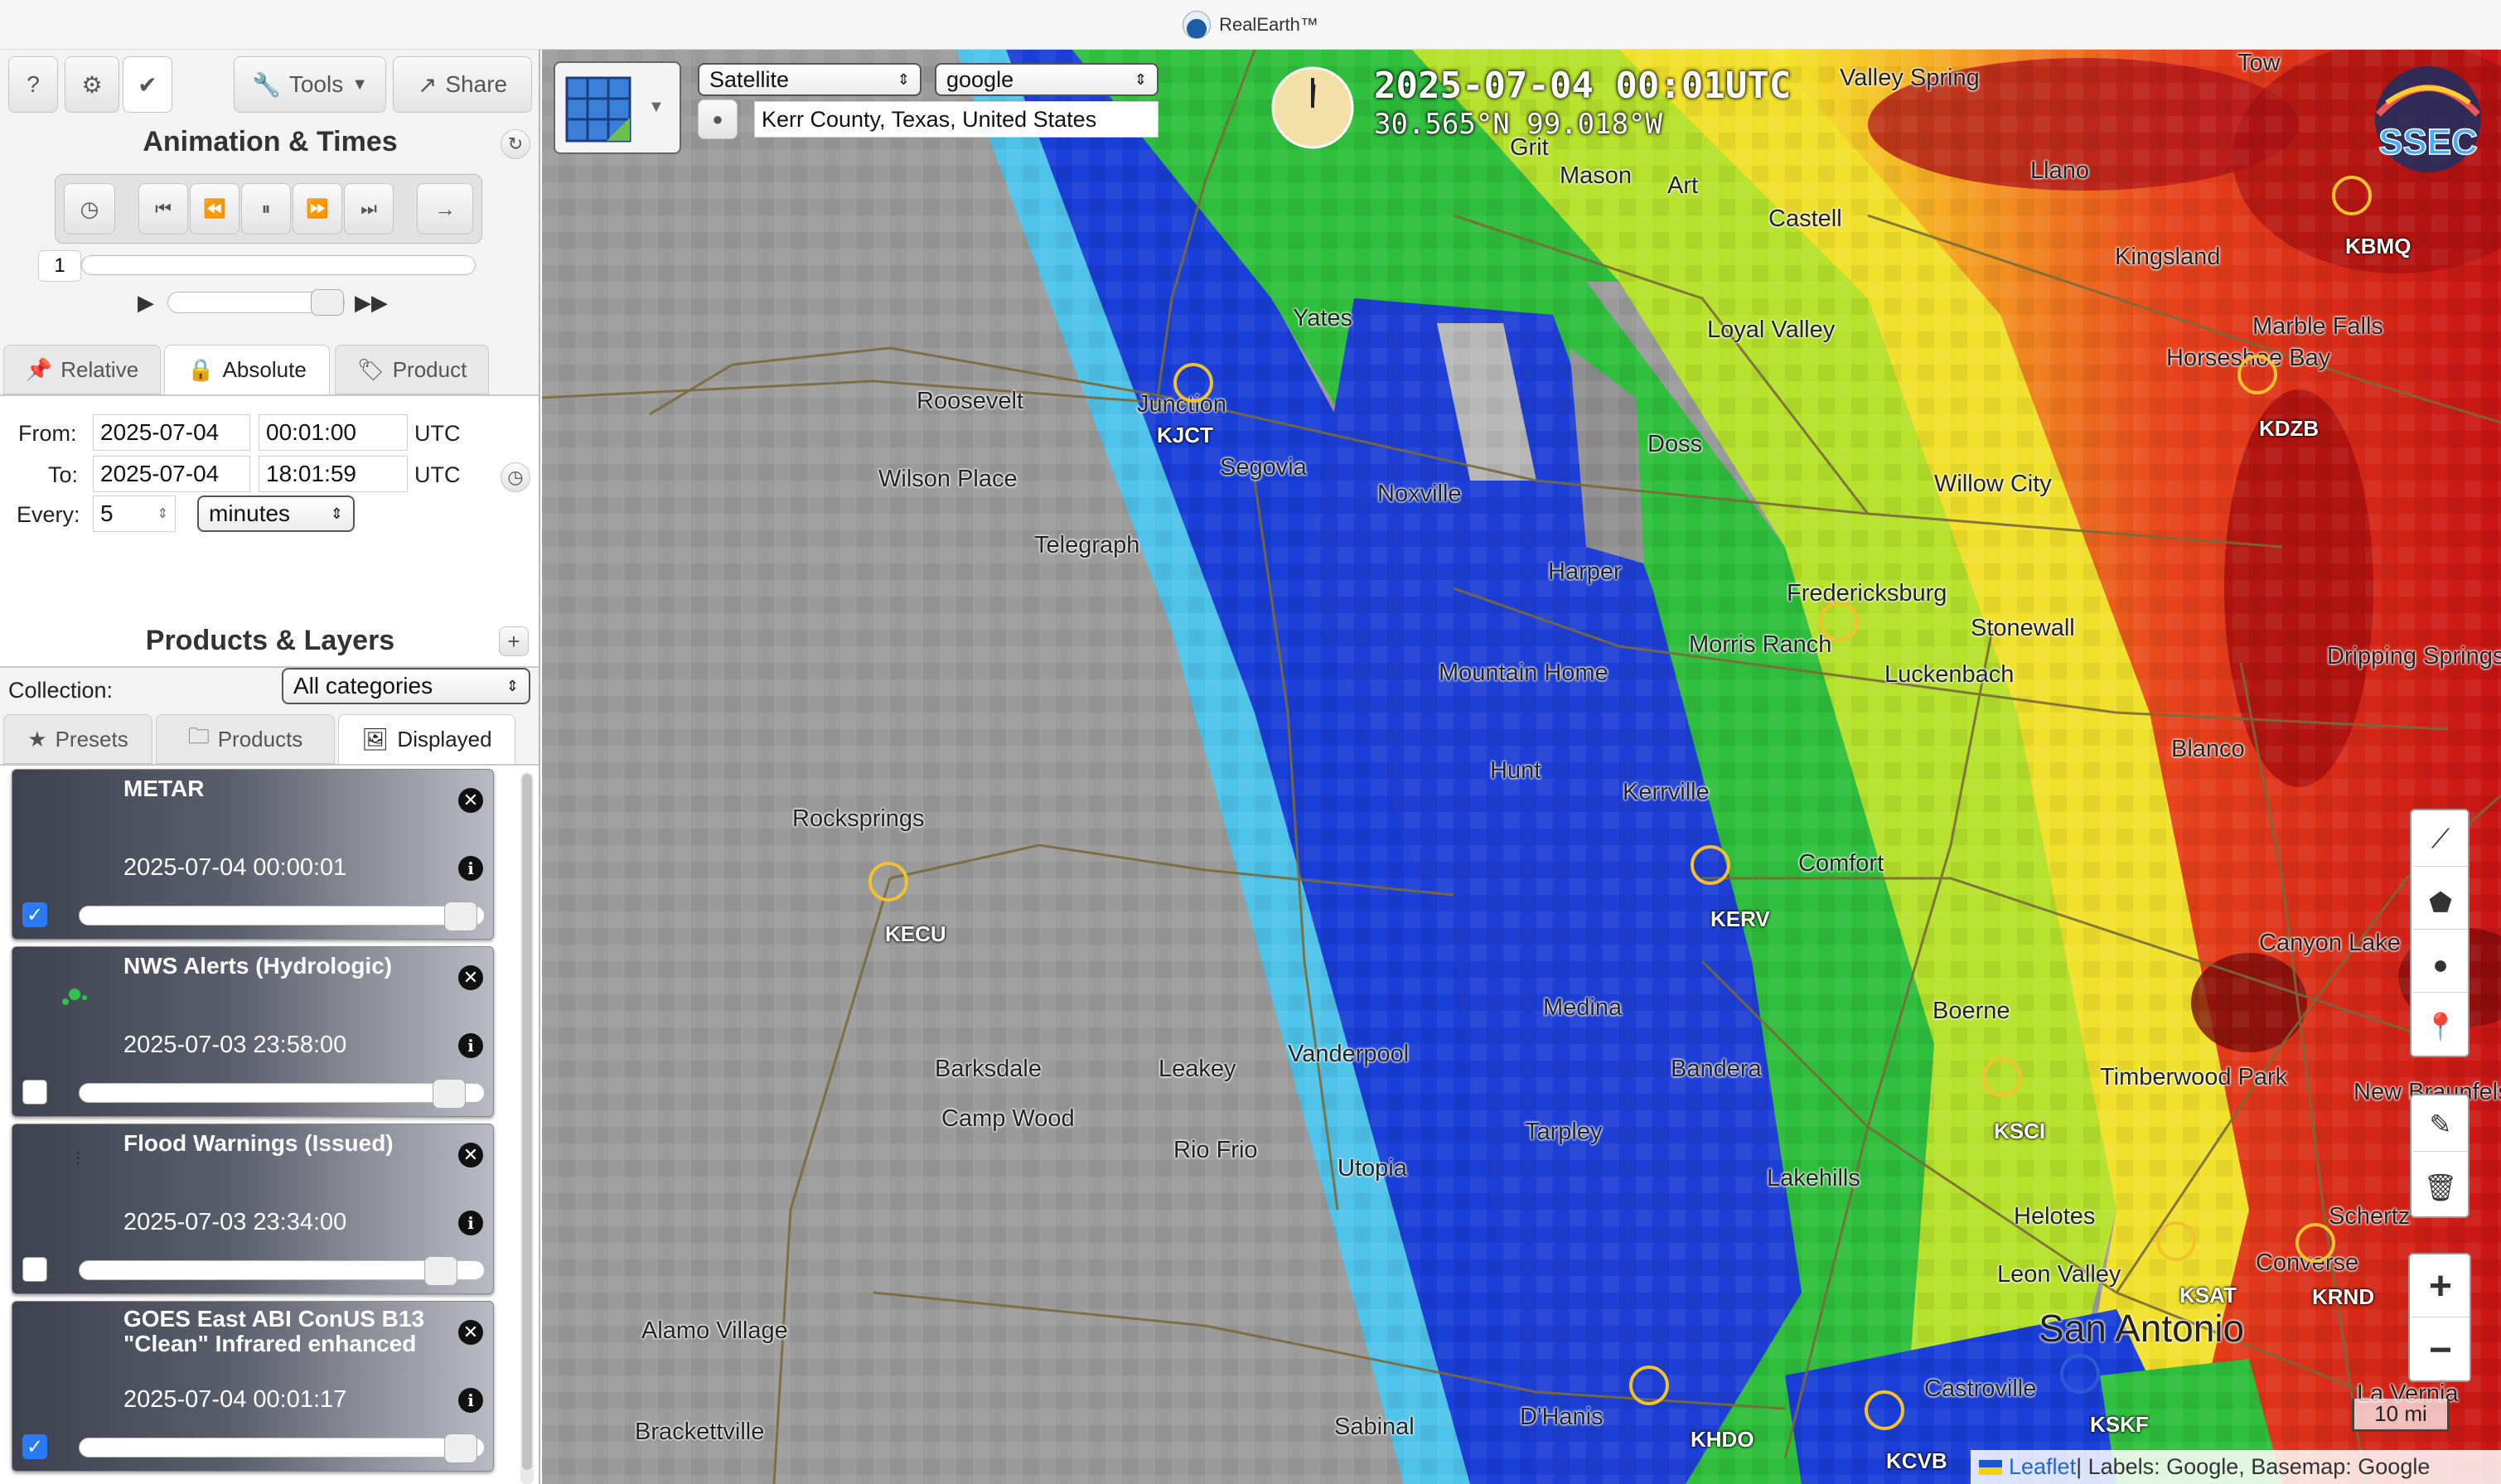  Describe the element at coordinates (463, 84) in the screenshot. I see `share-button: ↗ Share` at that location.